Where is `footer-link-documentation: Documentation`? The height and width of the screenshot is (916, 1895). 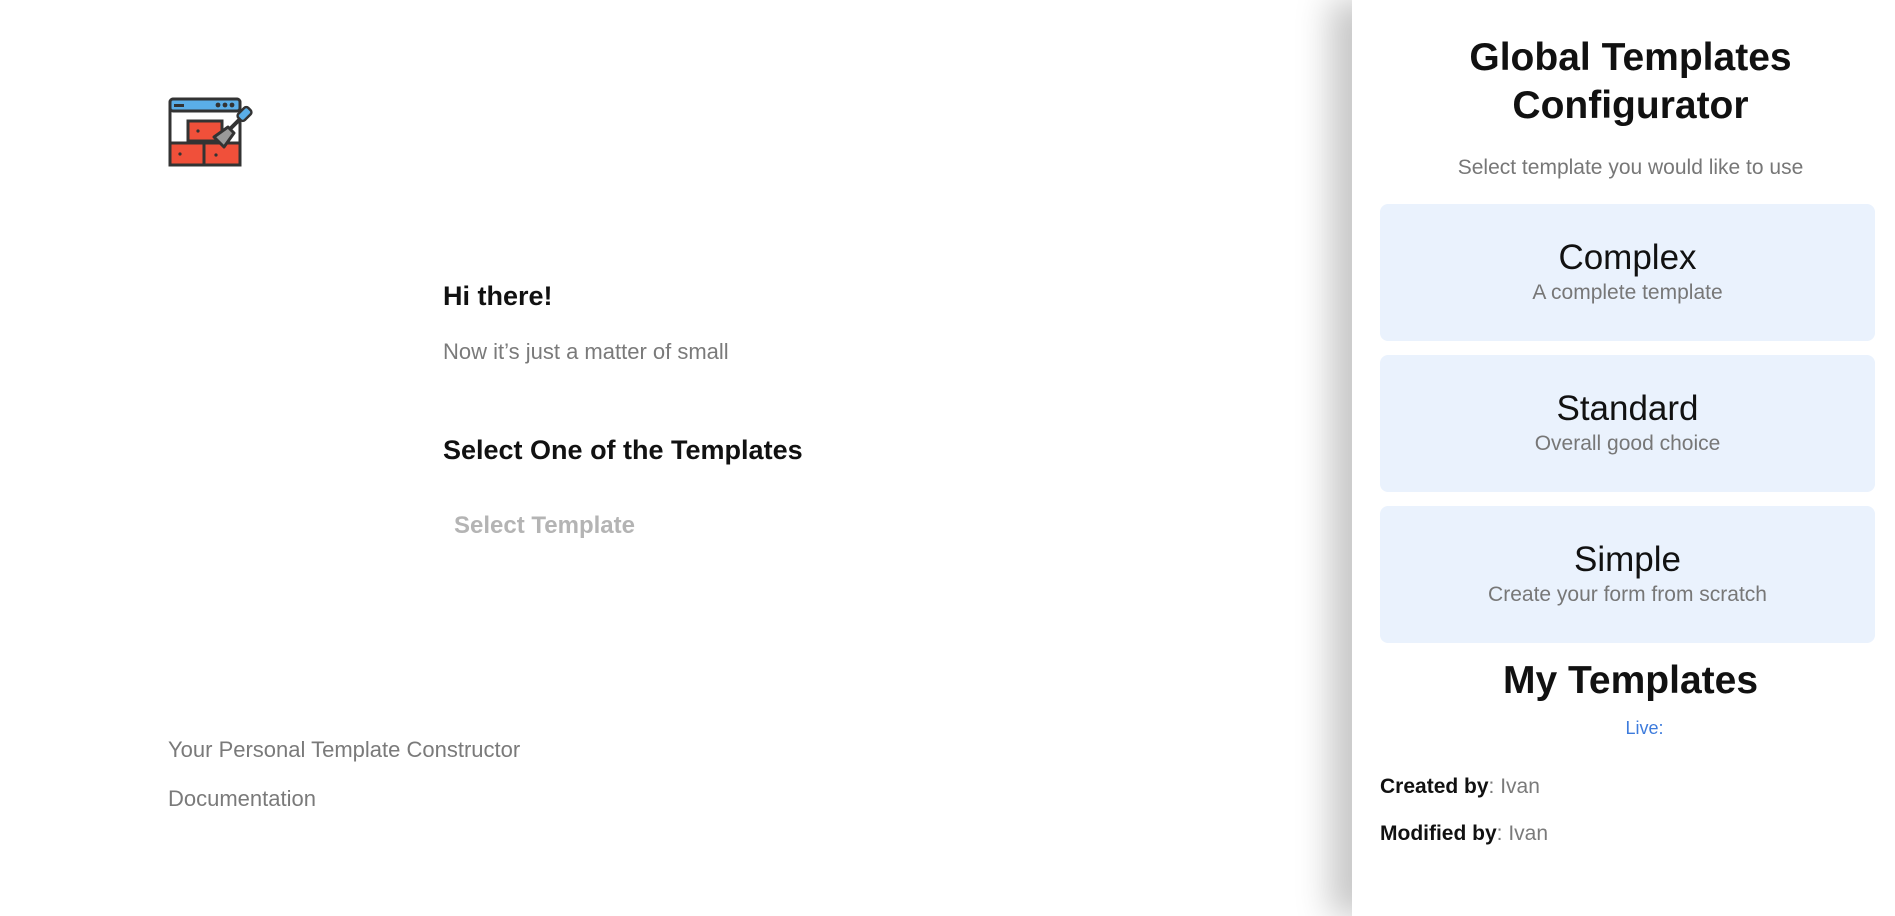 footer-link-documentation: Documentation is located at coordinates (242, 799).